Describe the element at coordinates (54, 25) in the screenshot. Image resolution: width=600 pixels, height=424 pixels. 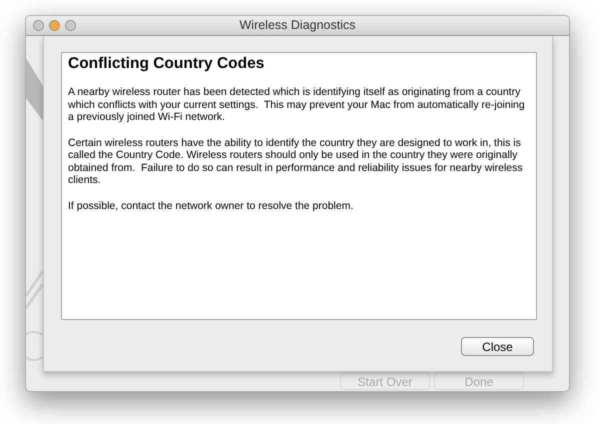
I see `minimize-button` at that location.